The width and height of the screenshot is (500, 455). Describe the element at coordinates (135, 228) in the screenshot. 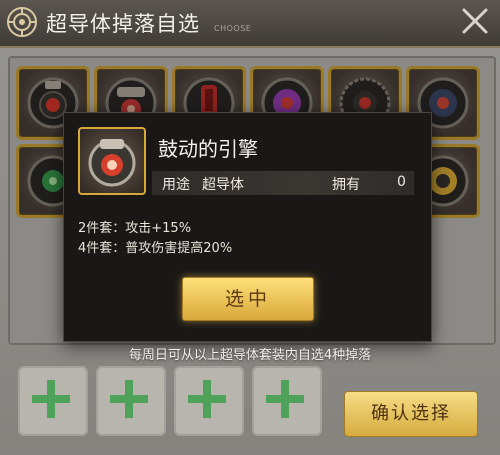

I see `set-bonus-2: 2件套：攻击+15%` at that location.